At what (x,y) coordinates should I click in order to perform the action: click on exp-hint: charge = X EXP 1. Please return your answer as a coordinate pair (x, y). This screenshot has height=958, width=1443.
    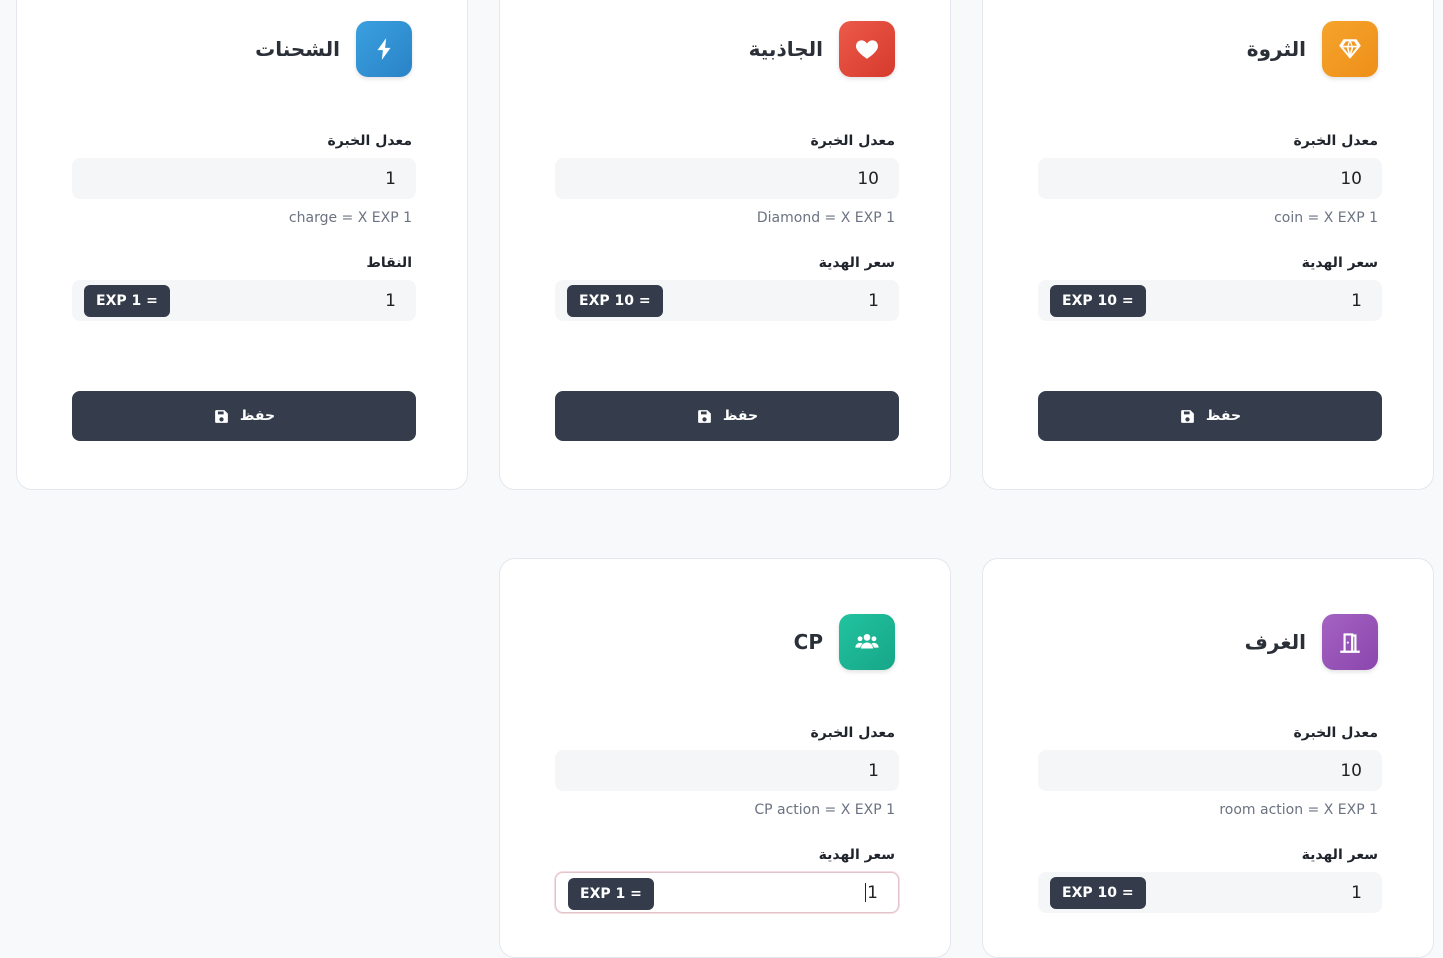
    Looking at the image, I should click on (350, 218).